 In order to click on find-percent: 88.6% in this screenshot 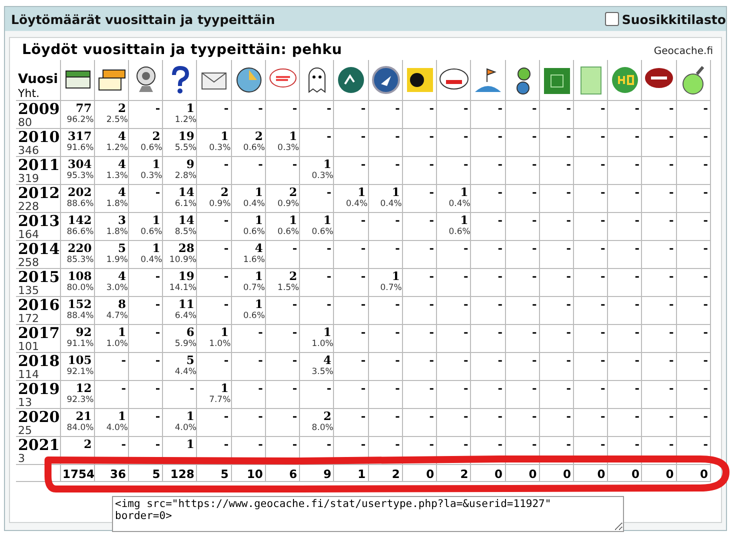, I will do `click(80, 203)`.